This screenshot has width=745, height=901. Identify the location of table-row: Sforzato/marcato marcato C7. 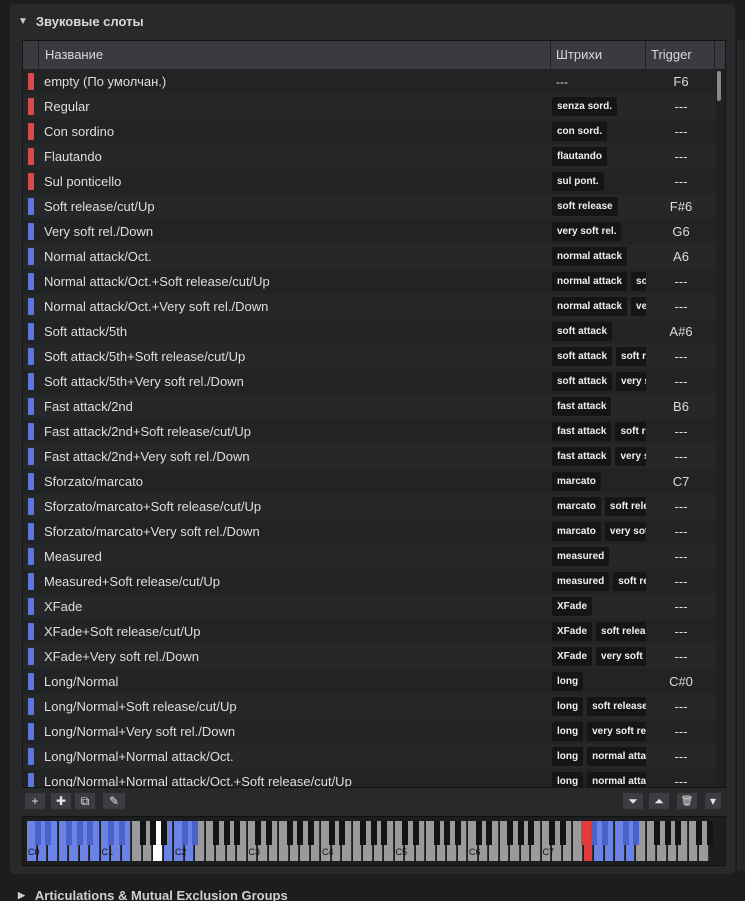
(369, 481).